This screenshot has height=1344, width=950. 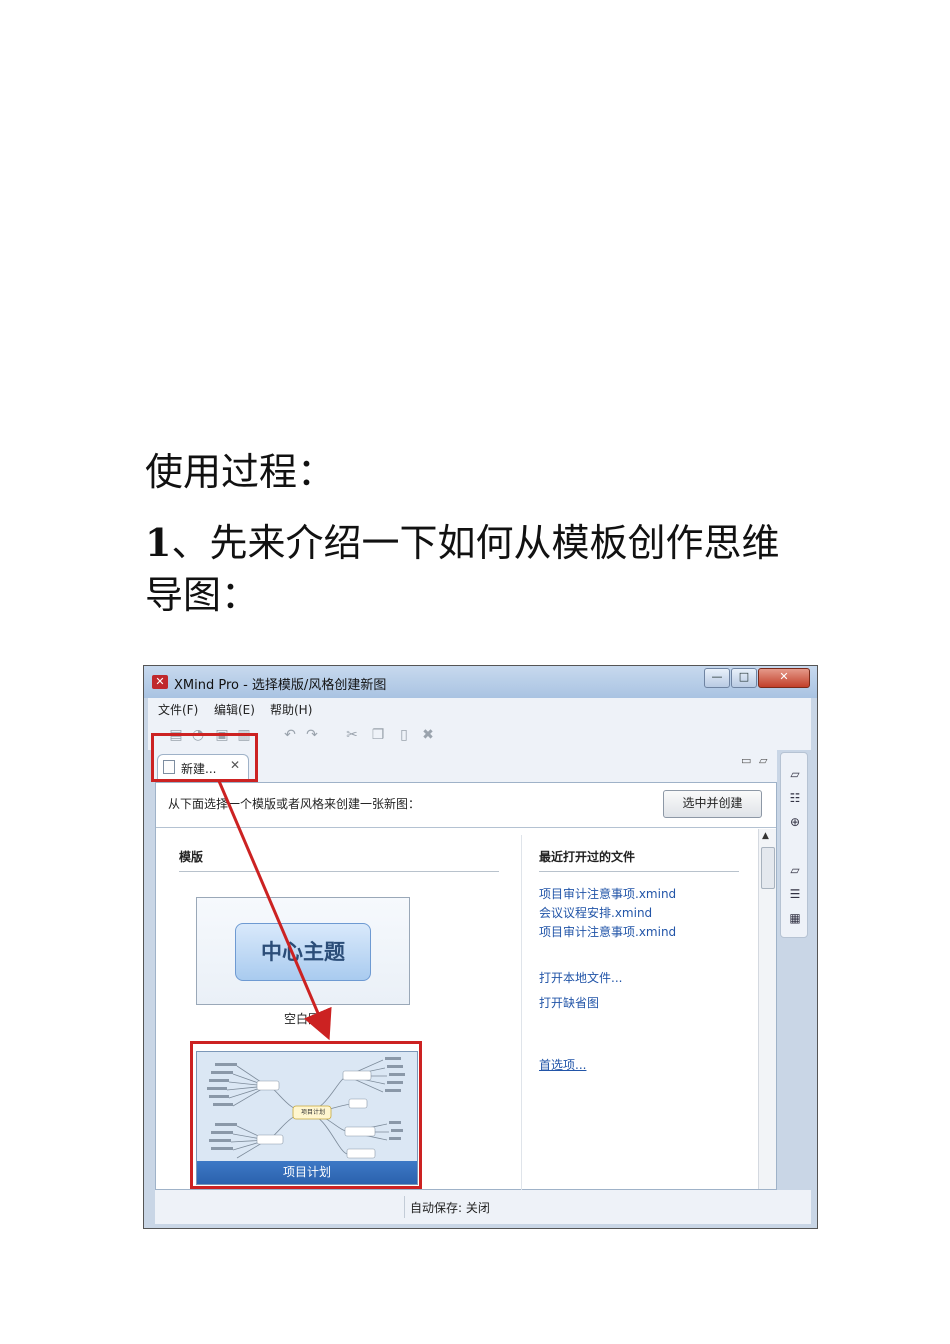 I want to click on menu-edit: 编辑(E), so click(x=234, y=709).